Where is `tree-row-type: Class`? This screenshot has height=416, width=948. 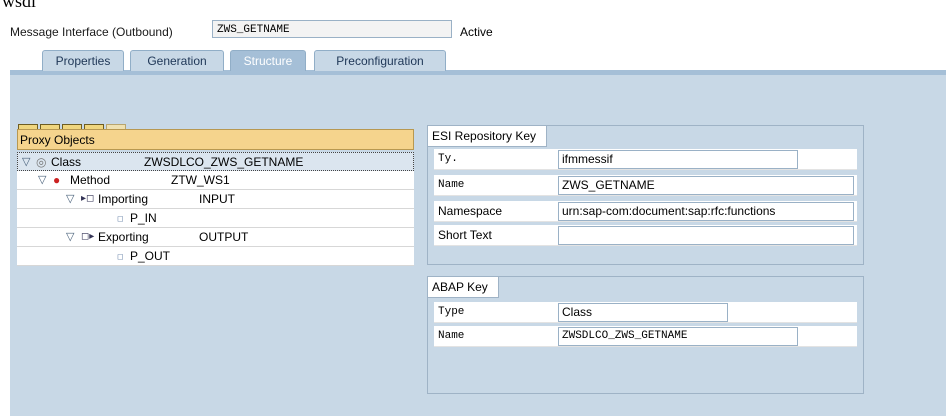 tree-row-type: Class is located at coordinates (66, 162).